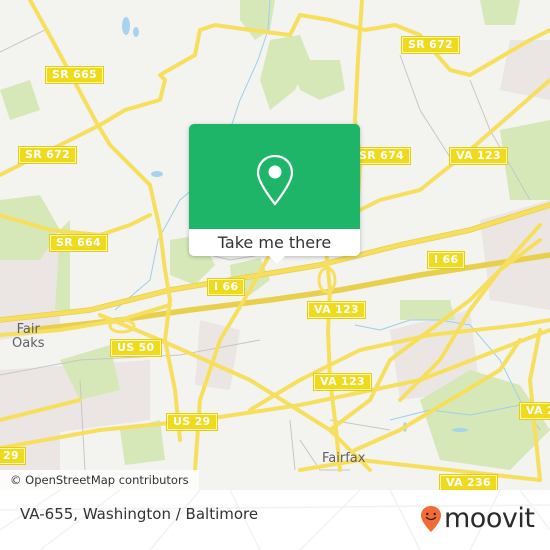 This screenshot has width=550, height=550. I want to click on map-pin-icon, so click(275, 180).